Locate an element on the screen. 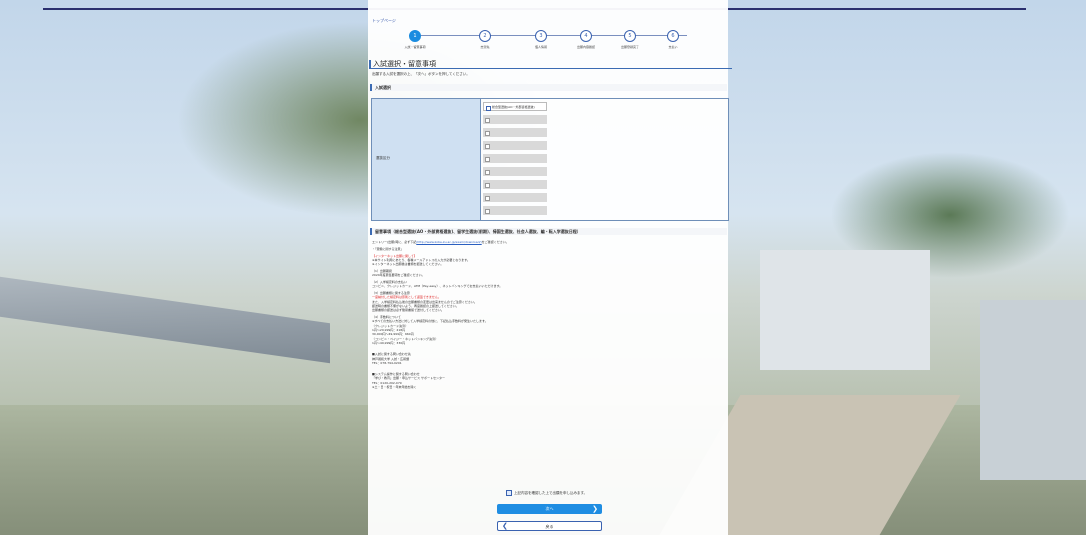 The image size is (1086, 535). row-label: 選抜区分 is located at coordinates (383, 158).